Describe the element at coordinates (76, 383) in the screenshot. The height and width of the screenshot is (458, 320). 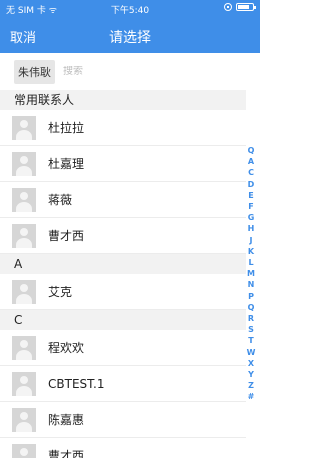
I see `contact-name: CBTEST.1` at that location.